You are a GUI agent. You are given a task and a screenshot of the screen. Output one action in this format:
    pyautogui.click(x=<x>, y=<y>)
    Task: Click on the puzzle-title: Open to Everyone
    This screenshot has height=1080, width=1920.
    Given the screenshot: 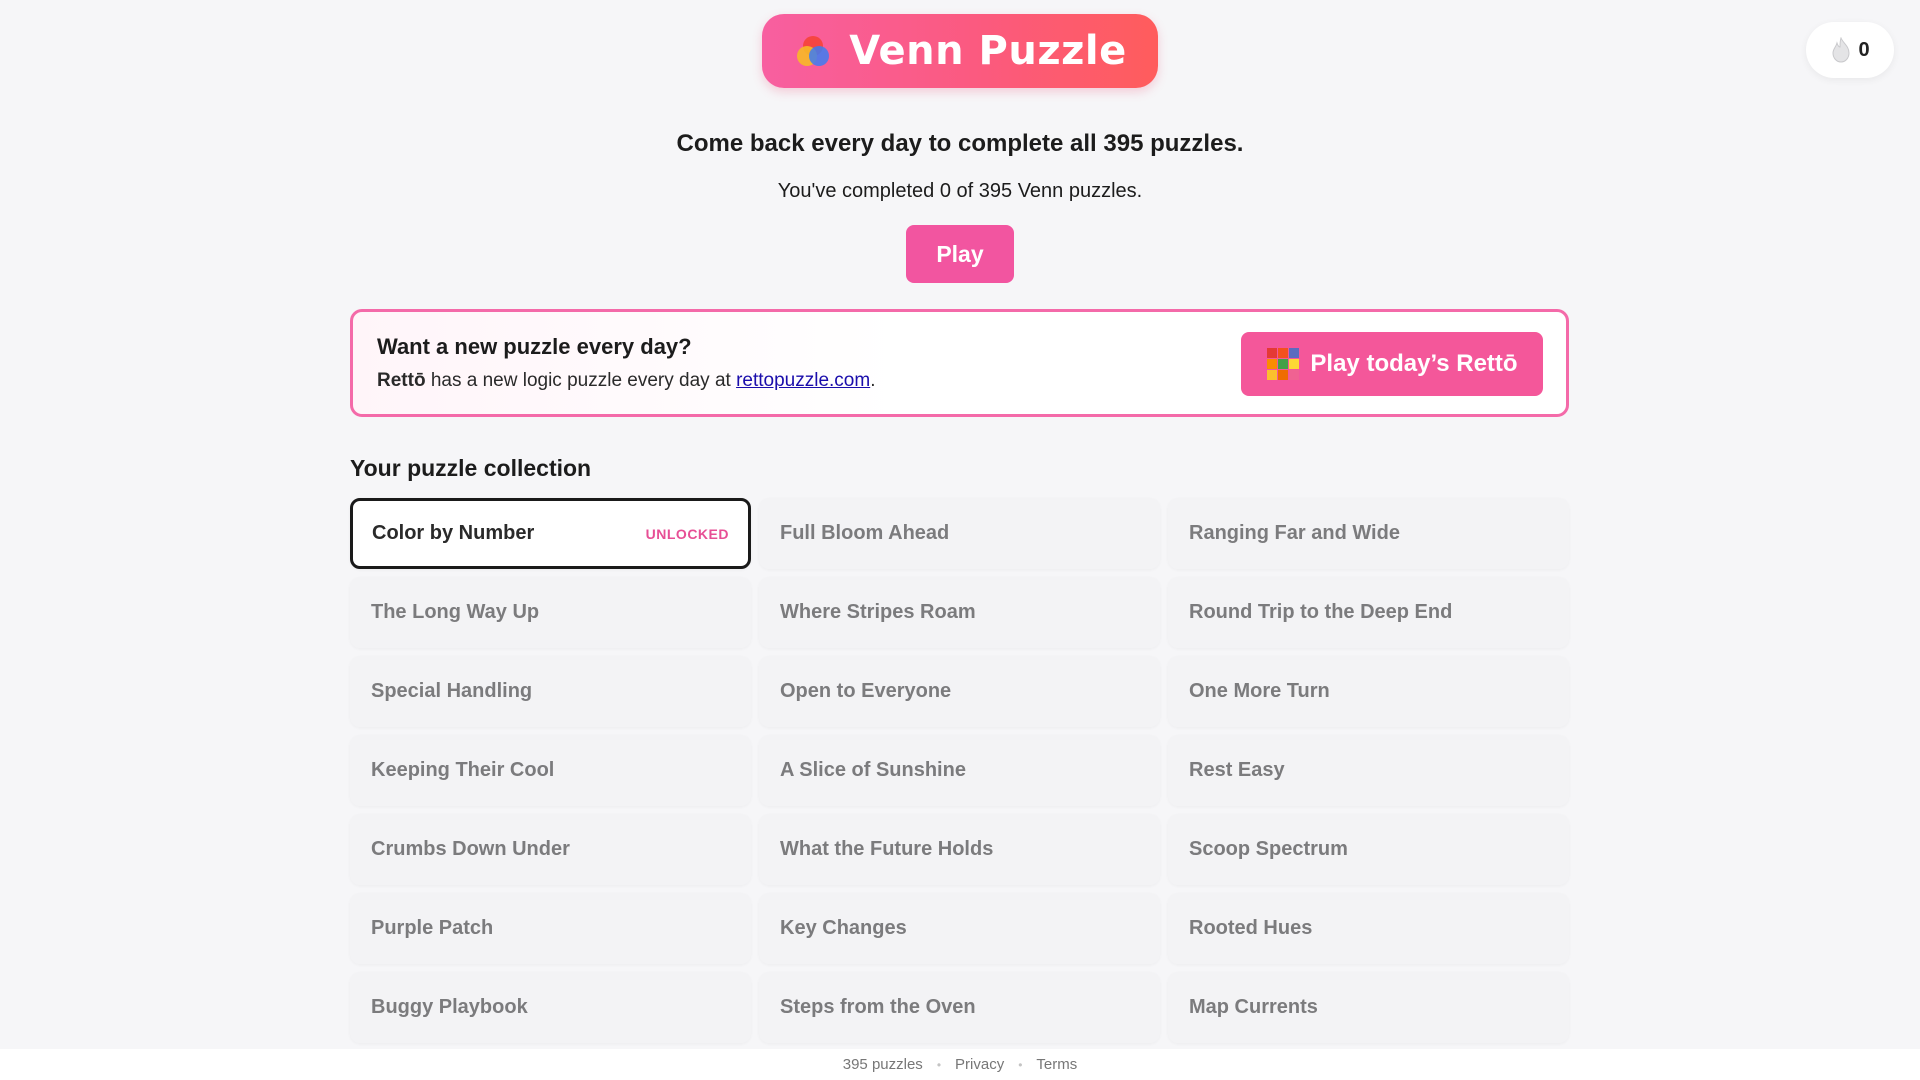 What is the action you would take?
    pyautogui.click(x=866, y=691)
    